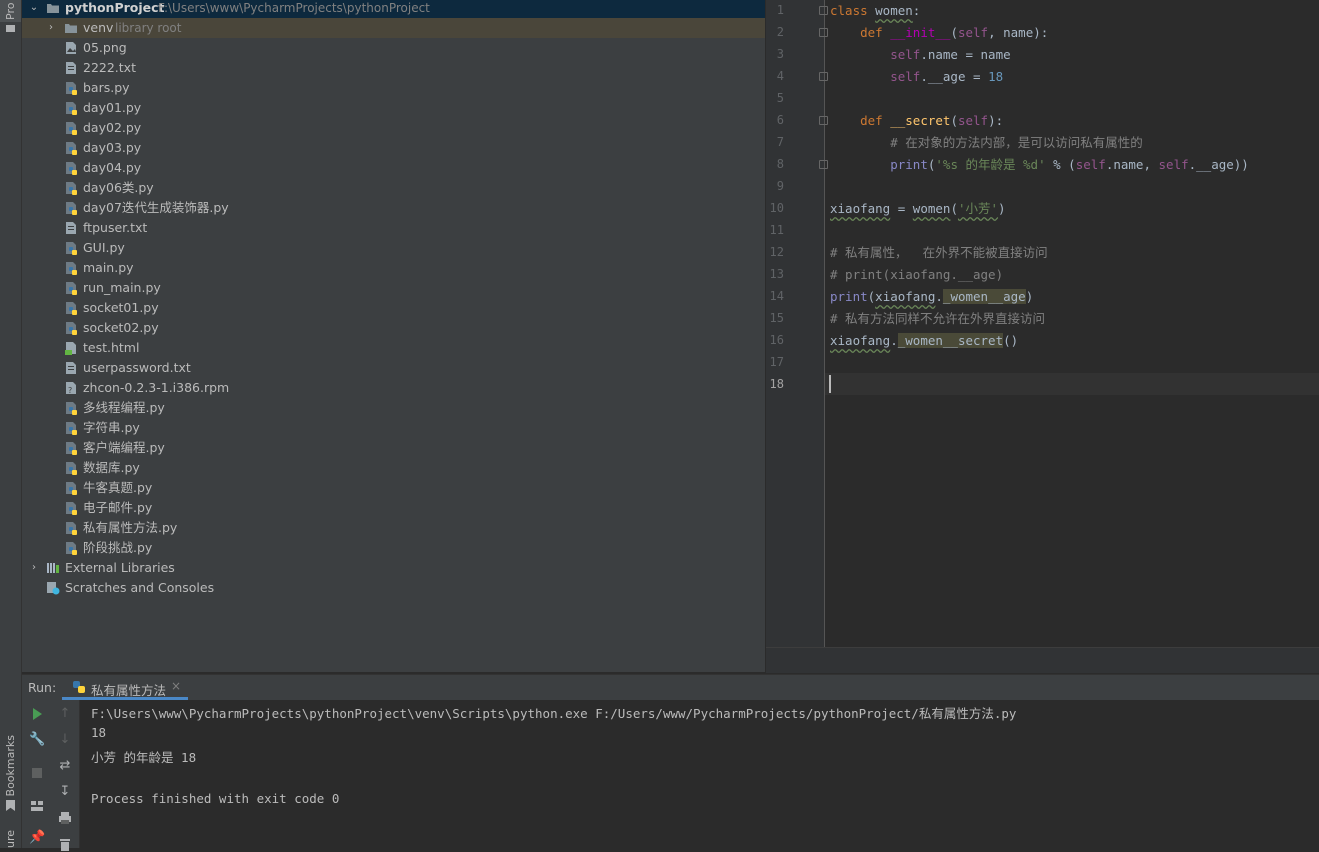 The image size is (1319, 852). I want to click on structure-tool-tab: ure, so click(10, 839).